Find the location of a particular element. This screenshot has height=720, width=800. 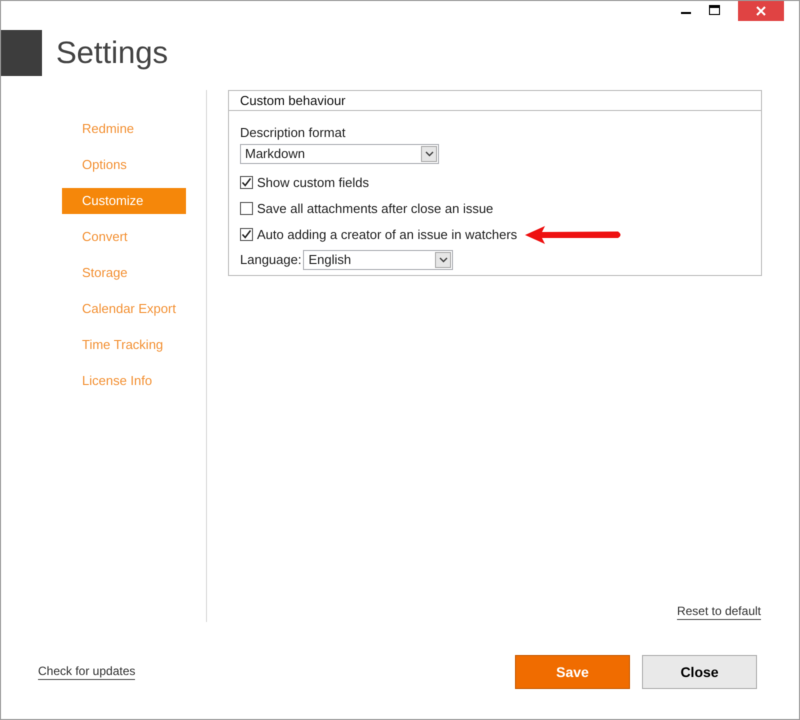

sidebar-item: Calendar Export is located at coordinates (124, 309).